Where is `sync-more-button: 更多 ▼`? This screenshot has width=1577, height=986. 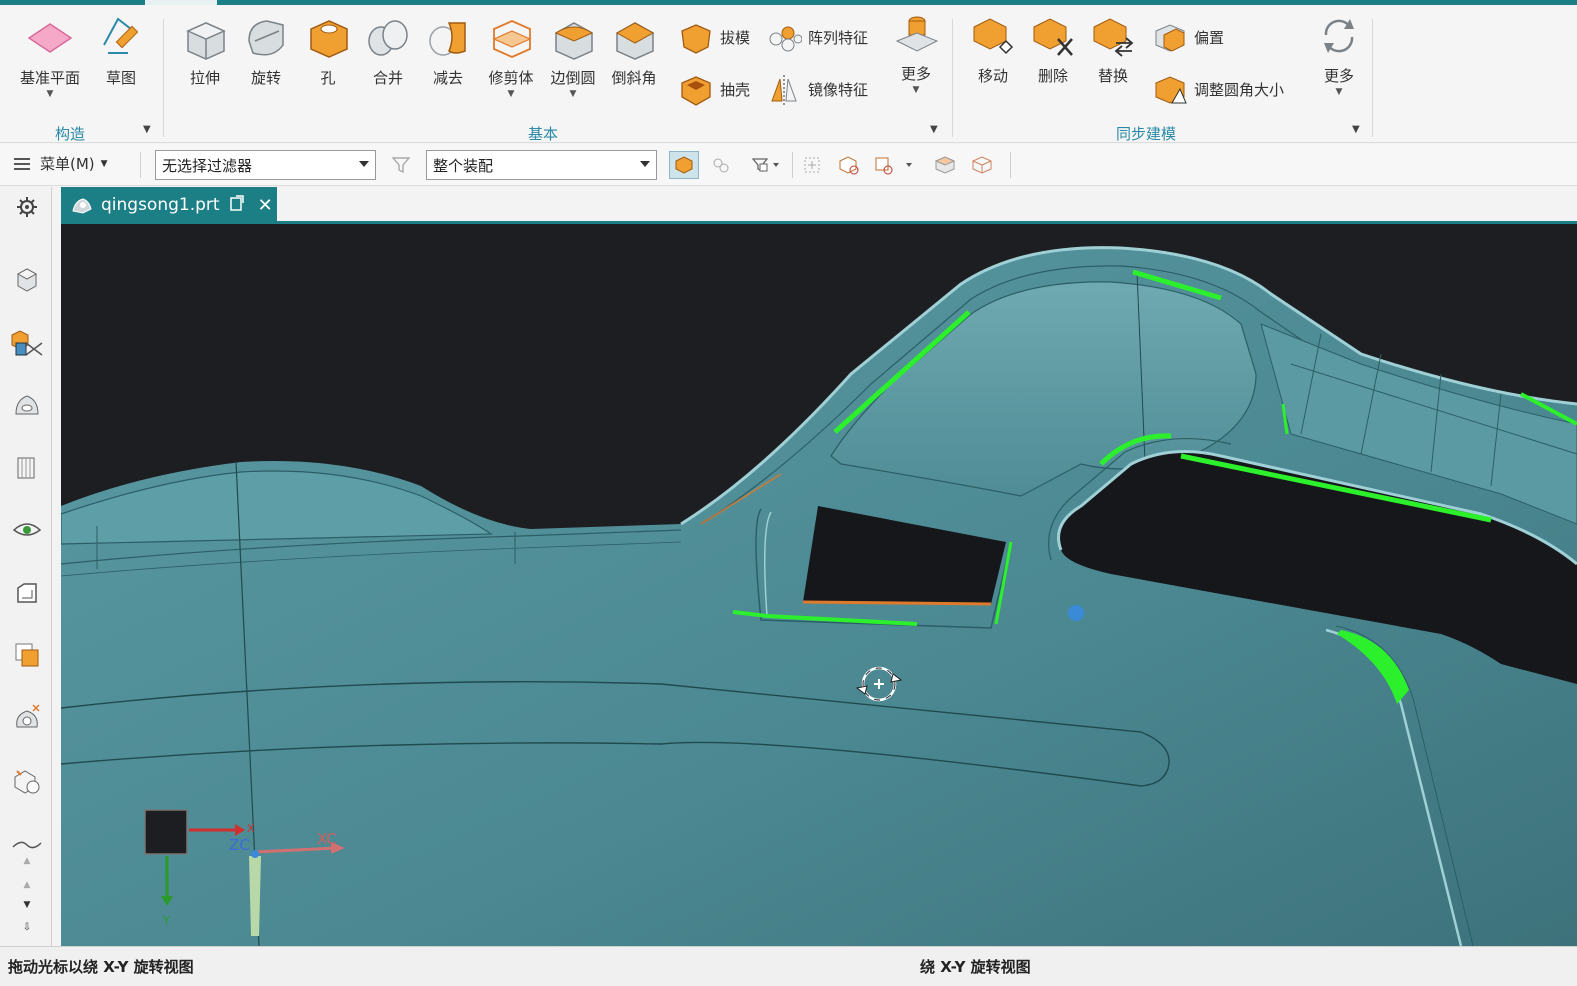
sync-more-button: 更多 ▼ is located at coordinates (1339, 55).